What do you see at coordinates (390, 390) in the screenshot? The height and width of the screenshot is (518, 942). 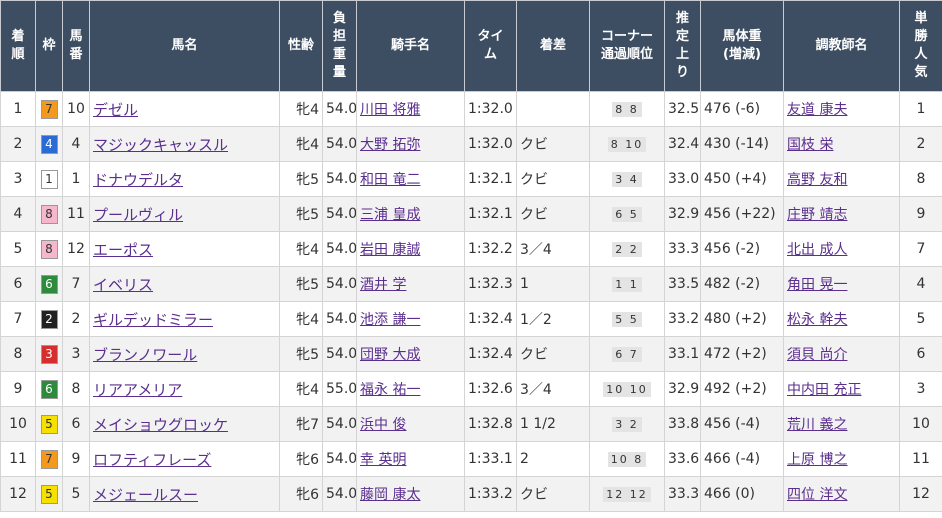 I see `jockey-link: 福永 祐一` at bounding box center [390, 390].